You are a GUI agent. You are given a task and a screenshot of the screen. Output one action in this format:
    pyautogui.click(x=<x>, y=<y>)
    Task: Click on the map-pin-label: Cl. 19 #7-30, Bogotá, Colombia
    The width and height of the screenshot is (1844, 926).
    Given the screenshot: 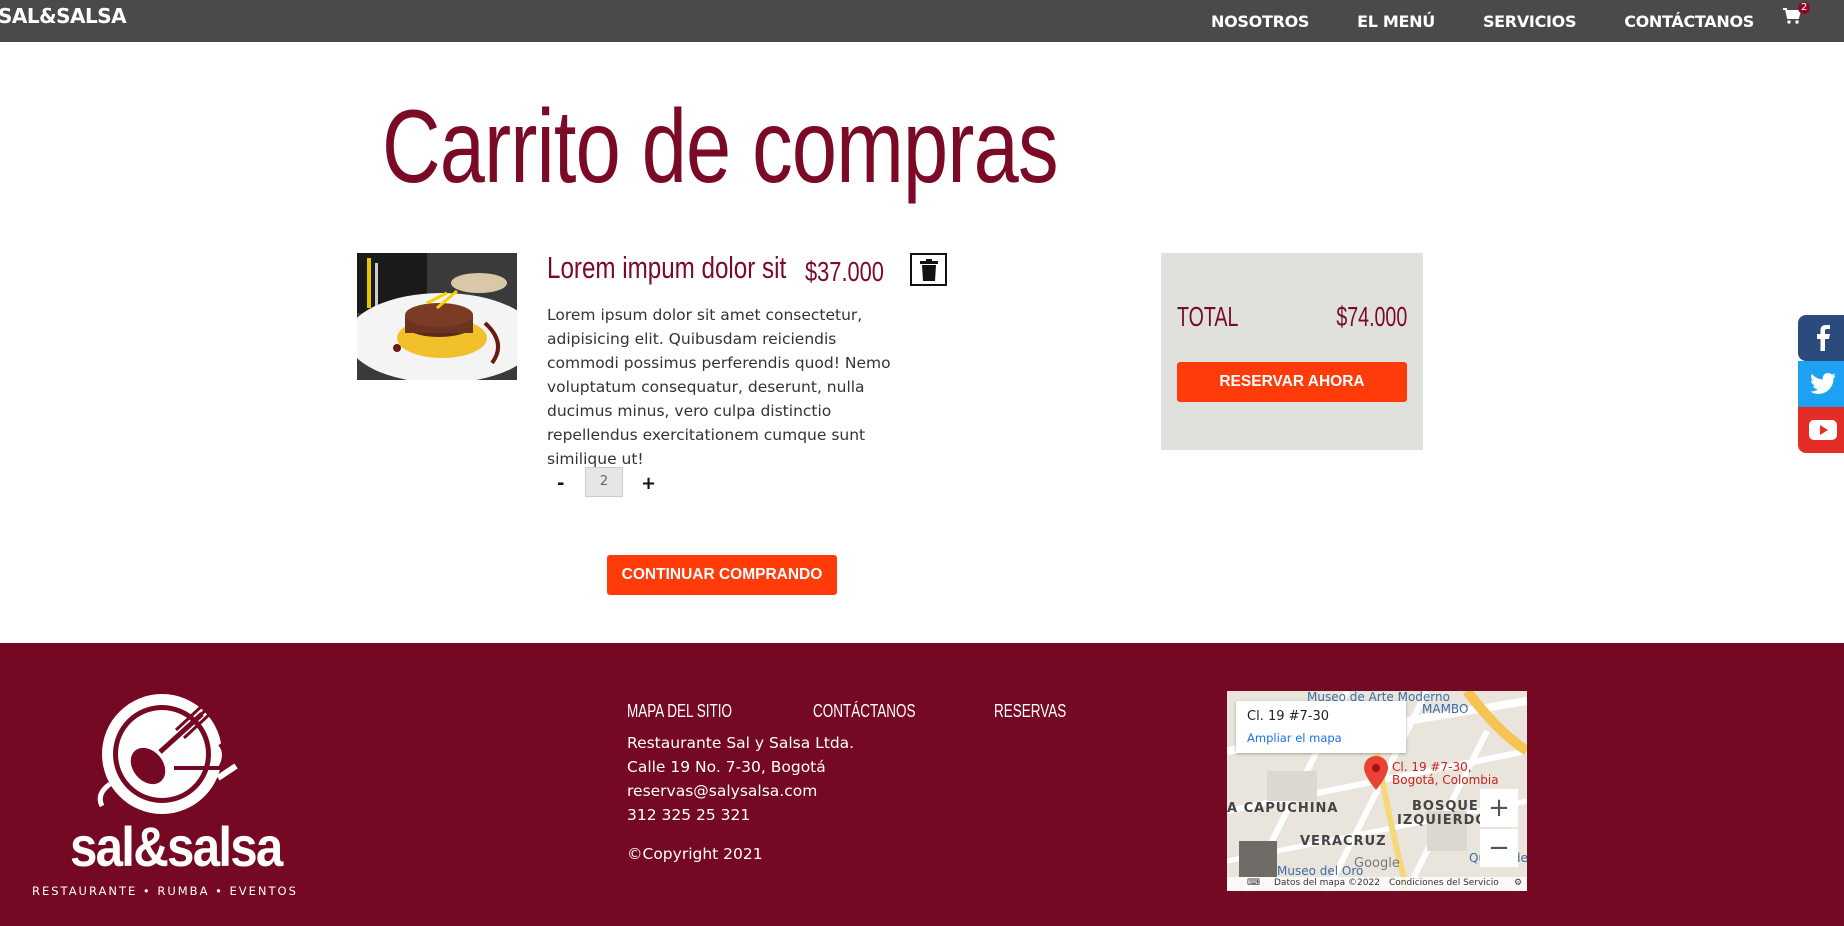 What is the action you would take?
    pyautogui.click(x=1445, y=773)
    